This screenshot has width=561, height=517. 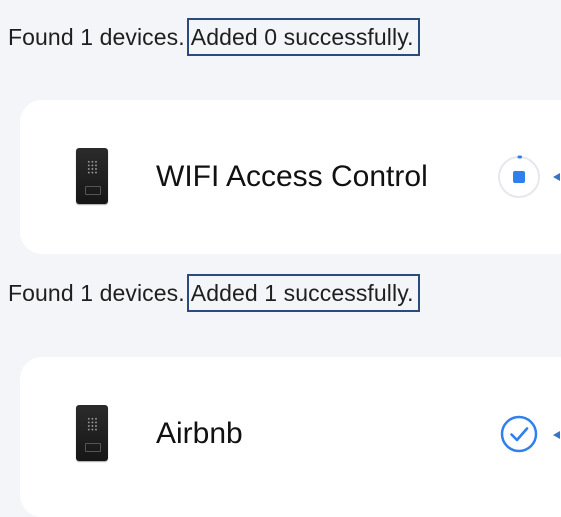 I want to click on check-circle-icon, so click(x=519, y=434).